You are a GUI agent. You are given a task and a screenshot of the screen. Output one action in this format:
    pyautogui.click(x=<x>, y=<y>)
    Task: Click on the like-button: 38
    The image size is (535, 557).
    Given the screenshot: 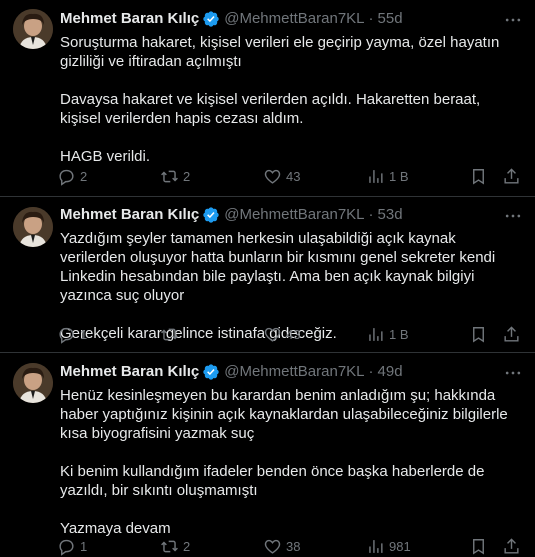 What is the action you would take?
    pyautogui.click(x=314, y=546)
    